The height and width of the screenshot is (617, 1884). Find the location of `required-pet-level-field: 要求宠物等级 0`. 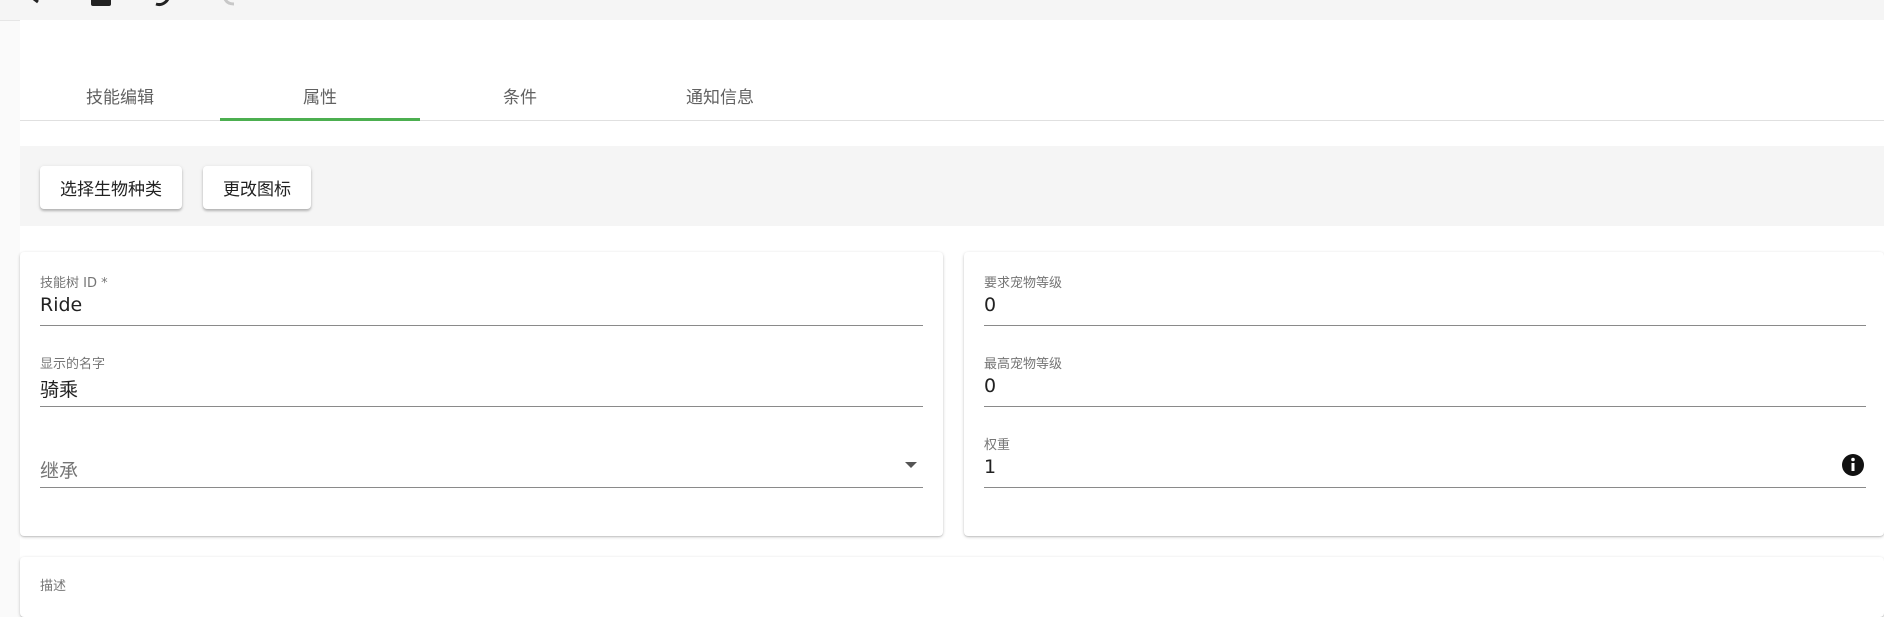

required-pet-level-field: 要求宠物等级 0 is located at coordinates (1425, 299).